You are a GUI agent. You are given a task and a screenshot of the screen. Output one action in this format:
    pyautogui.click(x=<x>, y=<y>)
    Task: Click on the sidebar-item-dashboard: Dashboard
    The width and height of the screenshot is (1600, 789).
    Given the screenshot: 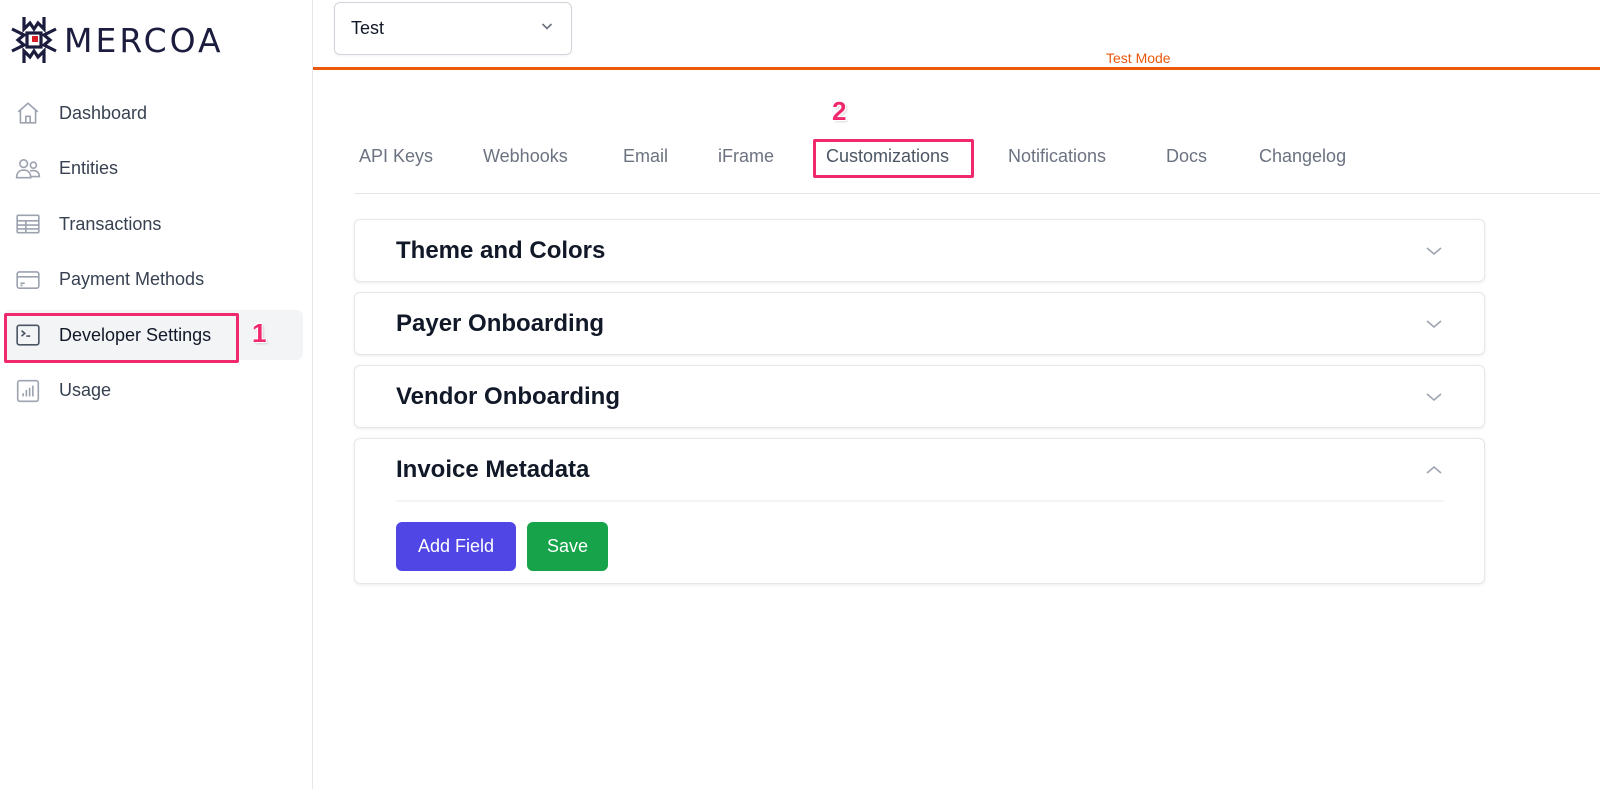 What is the action you would take?
    pyautogui.click(x=154, y=113)
    